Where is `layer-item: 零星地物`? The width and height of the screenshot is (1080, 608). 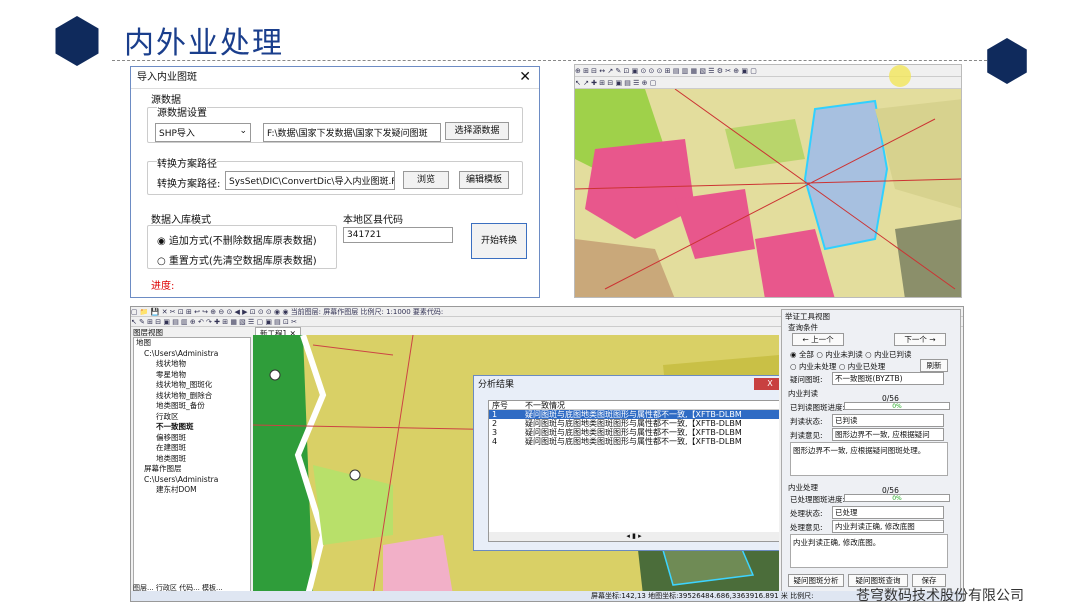
layer-item: 零星地物 is located at coordinates (192, 375).